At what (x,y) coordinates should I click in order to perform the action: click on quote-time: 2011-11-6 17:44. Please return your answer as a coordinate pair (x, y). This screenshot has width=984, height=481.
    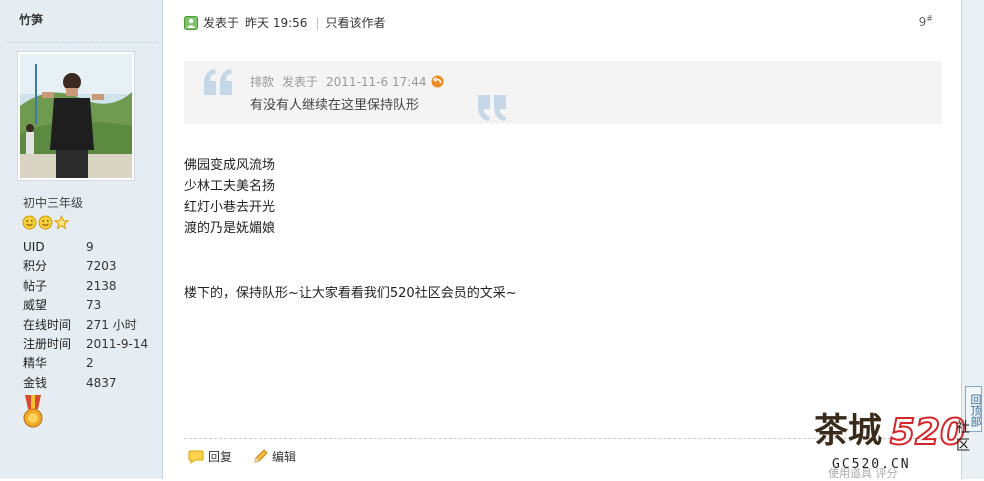
    Looking at the image, I should click on (376, 81).